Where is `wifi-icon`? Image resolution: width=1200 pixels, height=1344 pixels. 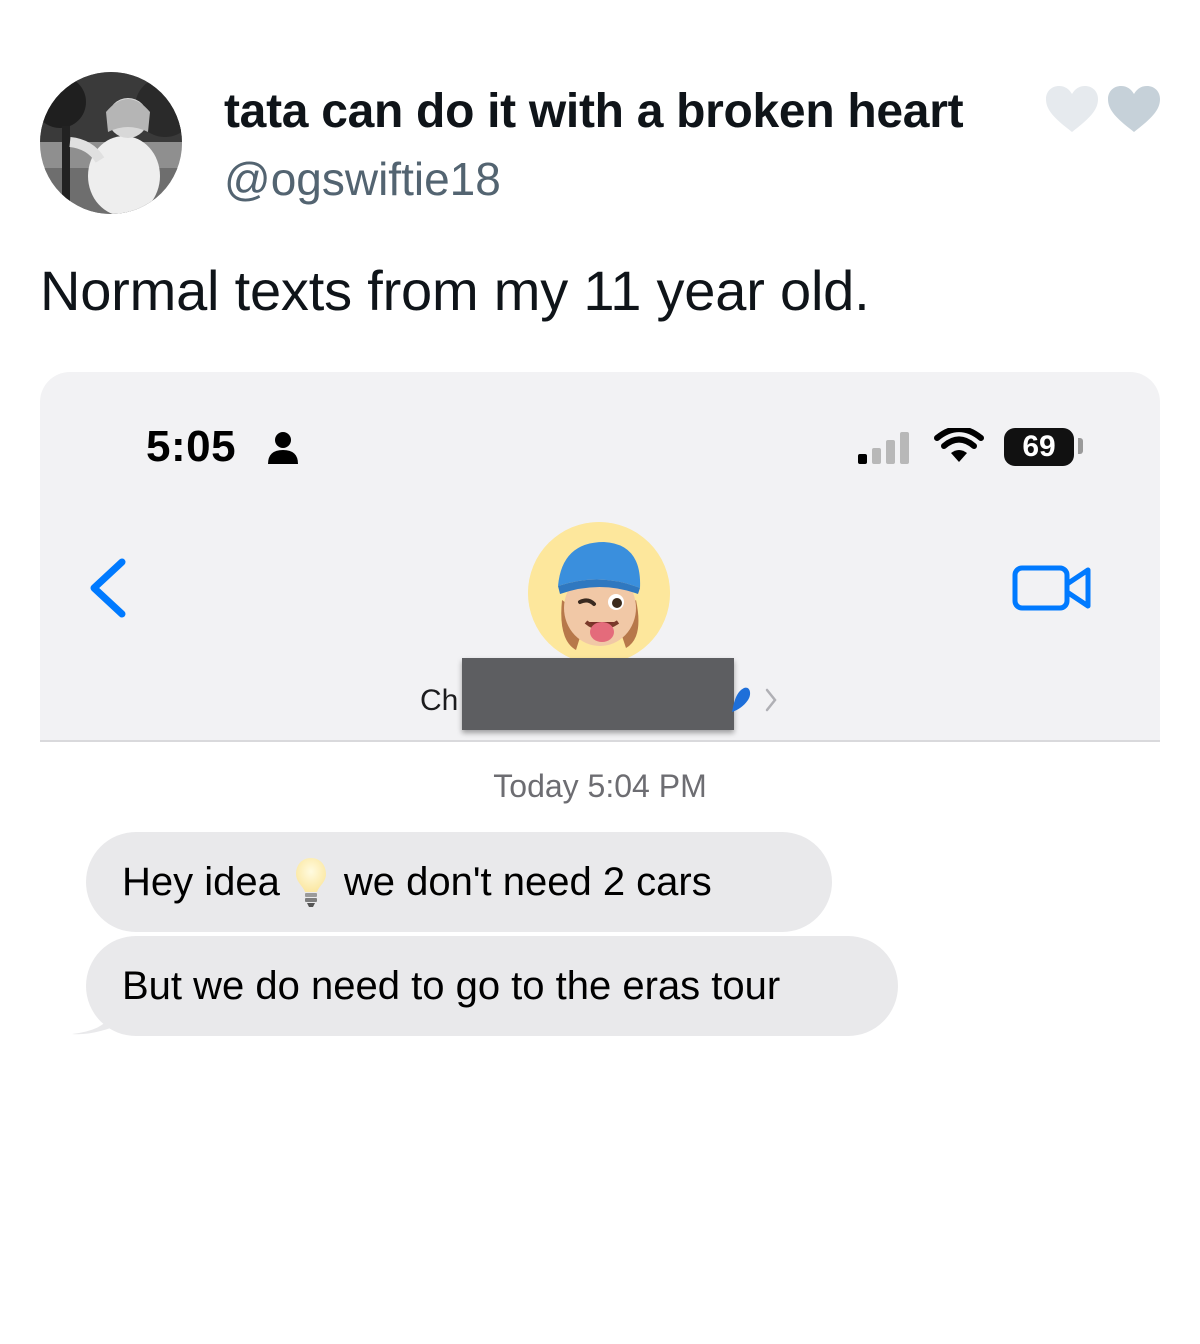
wifi-icon is located at coordinates (959, 445).